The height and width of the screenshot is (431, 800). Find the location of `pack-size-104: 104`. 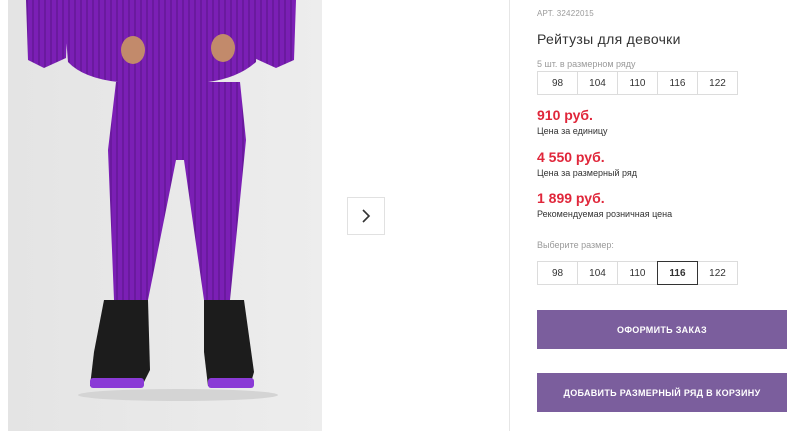

pack-size-104: 104 is located at coordinates (597, 83).